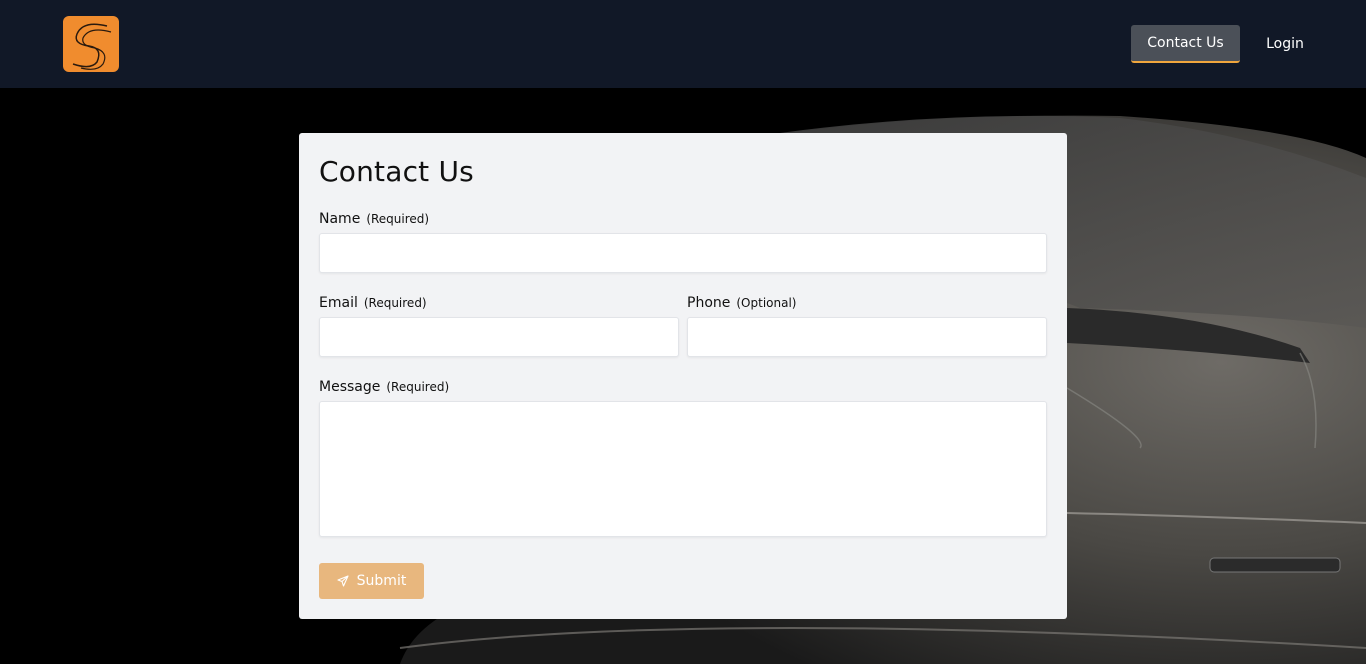  I want to click on name-label: Name (Required), so click(374, 219).